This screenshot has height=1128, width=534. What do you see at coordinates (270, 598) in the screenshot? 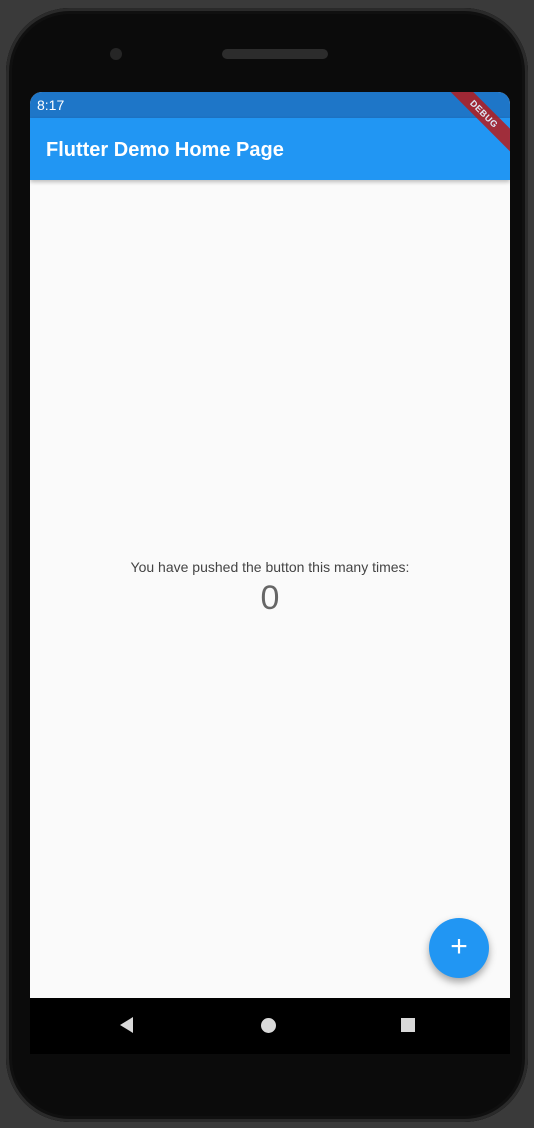
I see `counter-value: 0` at bounding box center [270, 598].